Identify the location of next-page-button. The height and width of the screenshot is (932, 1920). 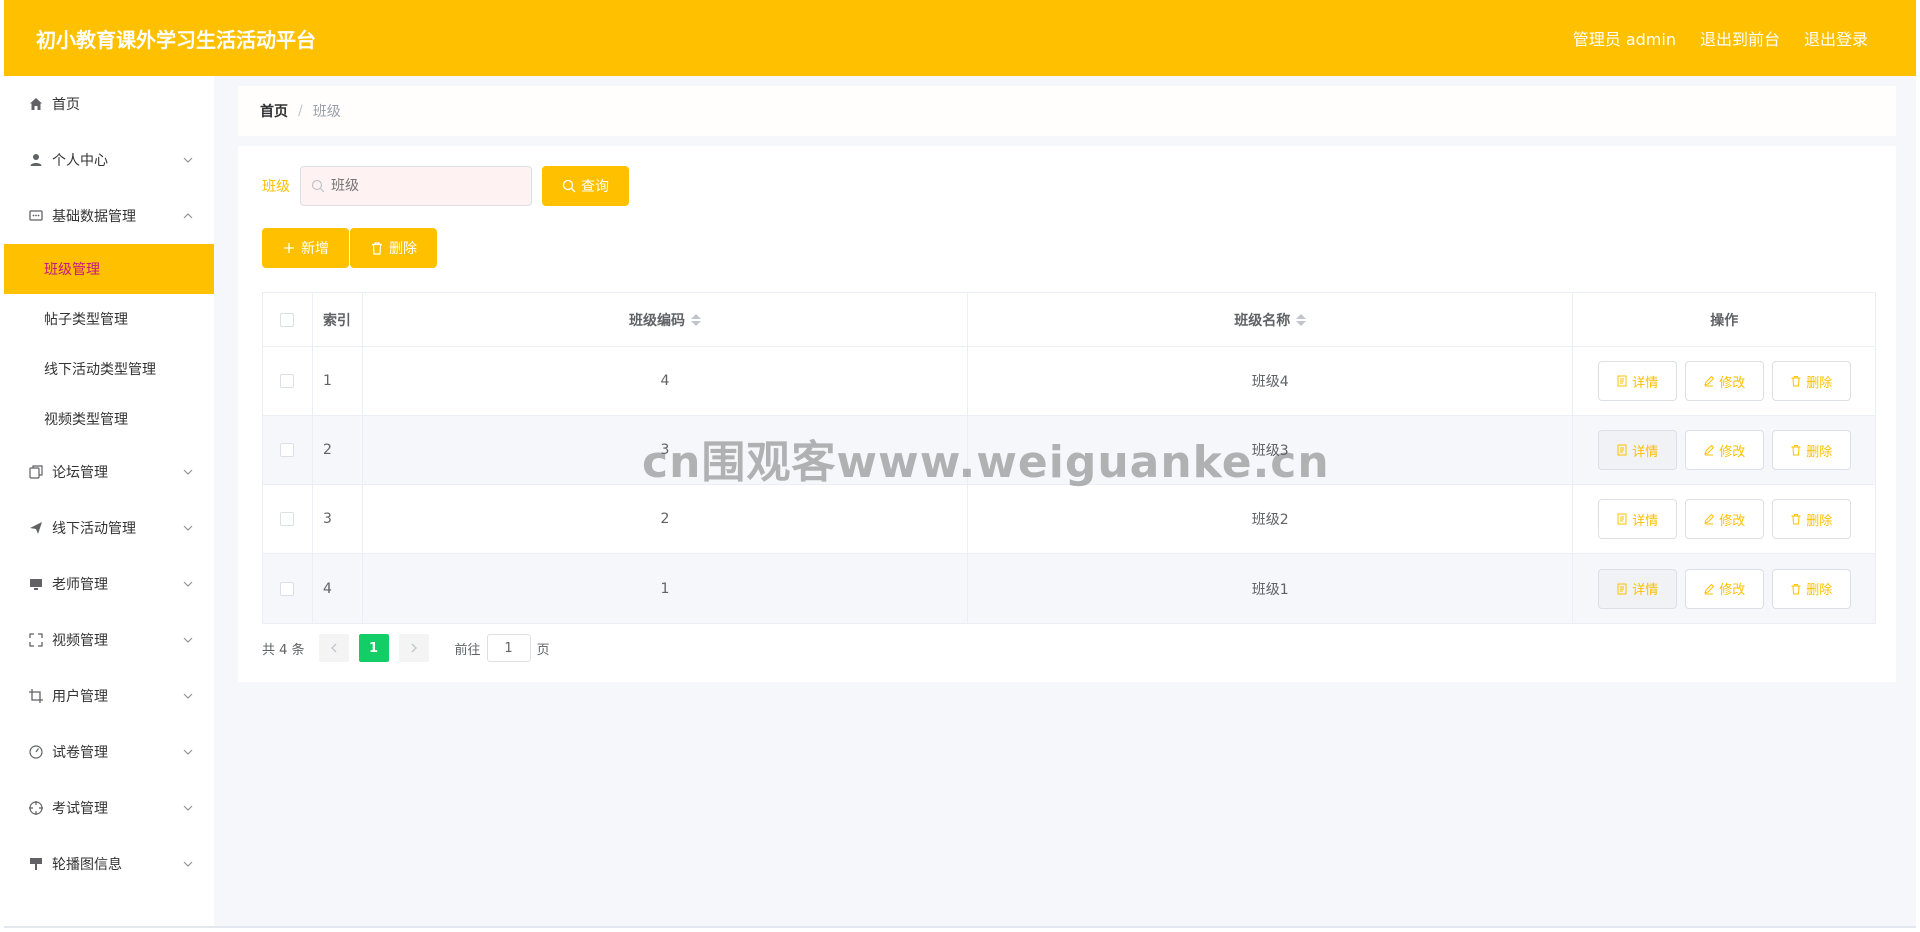
(413, 648).